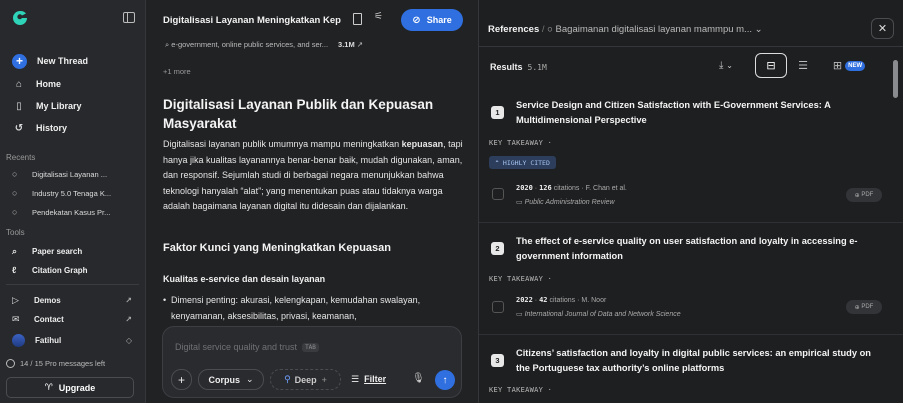  What do you see at coordinates (561, 300) in the screenshot?
I see `paper-meta: 2022 · 42 citations · M. Noor` at bounding box center [561, 300].